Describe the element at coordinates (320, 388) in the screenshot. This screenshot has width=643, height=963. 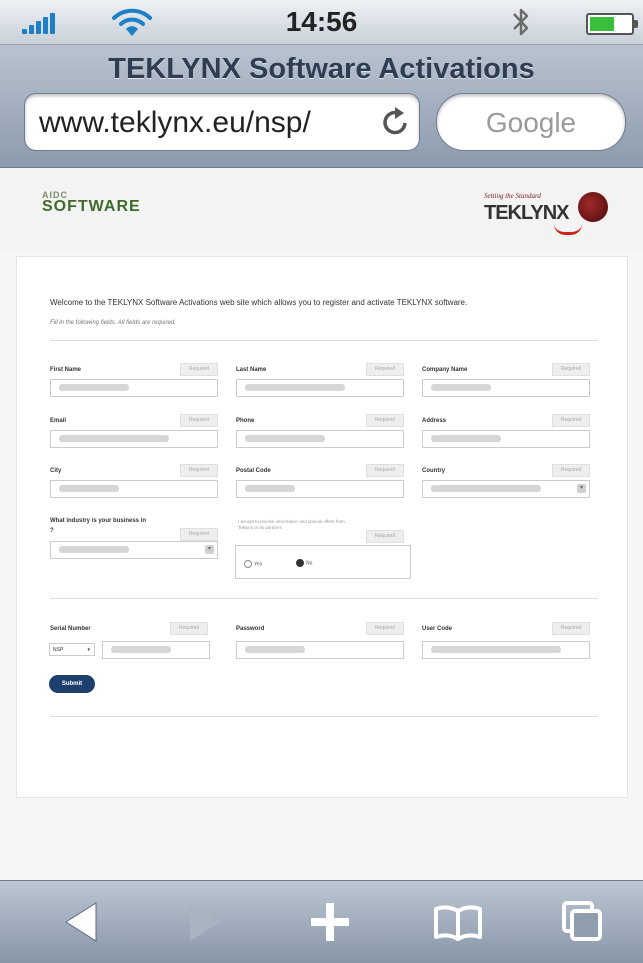
I see `last-name-input` at that location.